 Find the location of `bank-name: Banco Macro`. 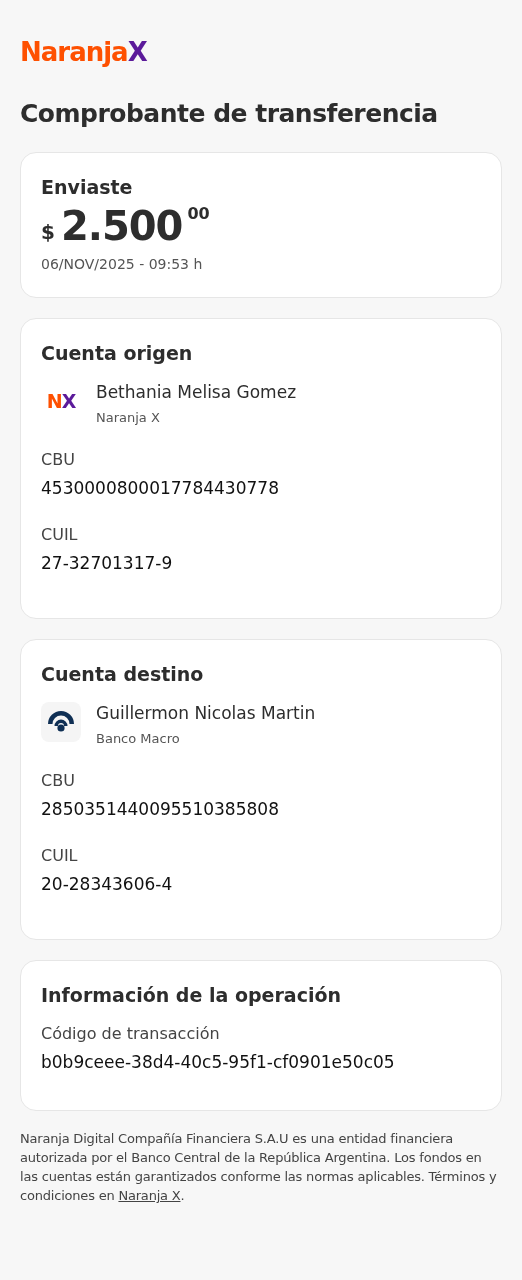

bank-name: Banco Macro is located at coordinates (138, 739).